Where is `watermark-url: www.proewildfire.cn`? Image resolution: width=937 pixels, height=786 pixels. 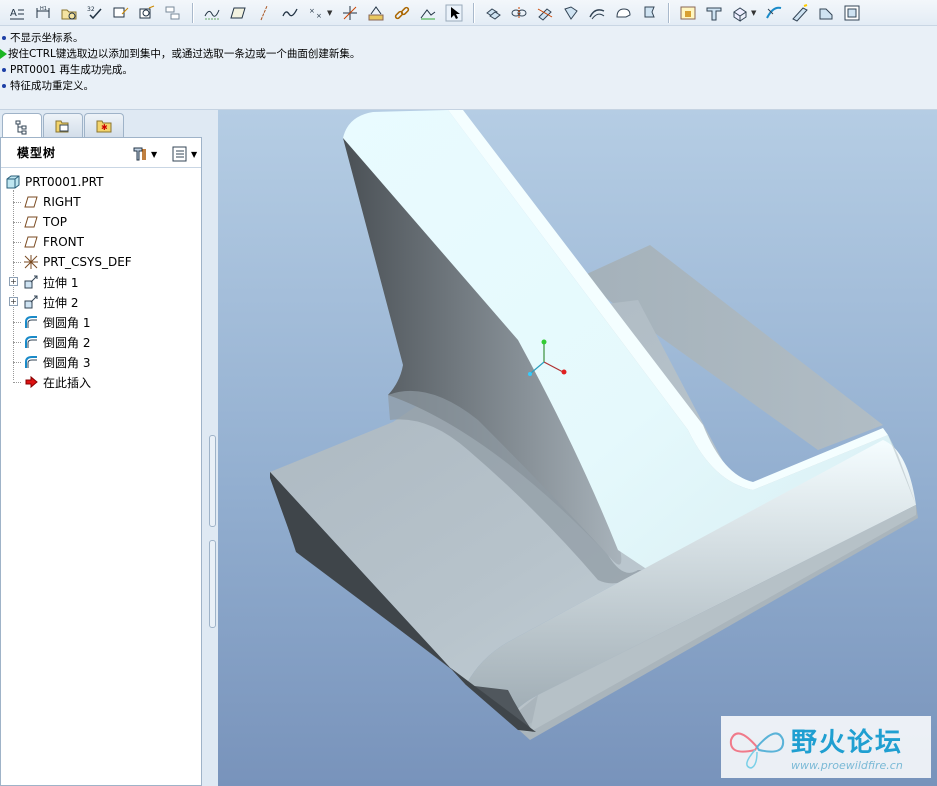 watermark-url: www.proewildfire.cn is located at coordinates (847, 765).